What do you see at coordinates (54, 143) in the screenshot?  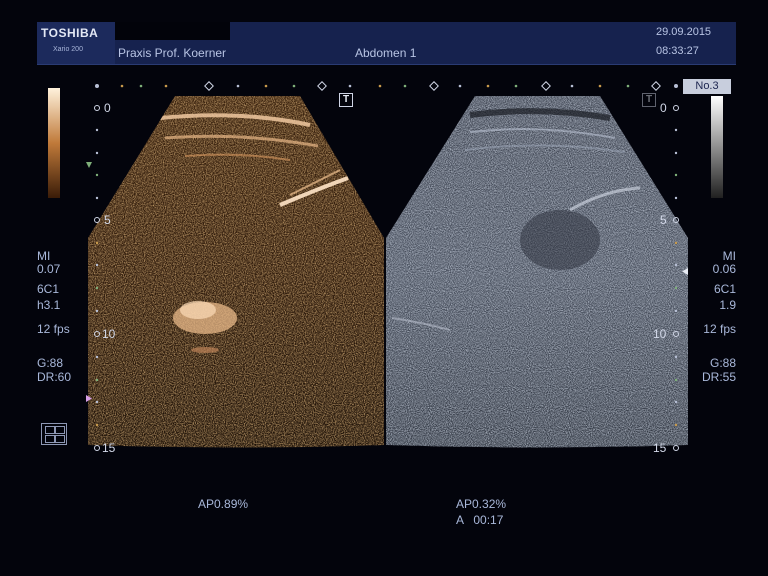 I see `contrast-color-bar` at bounding box center [54, 143].